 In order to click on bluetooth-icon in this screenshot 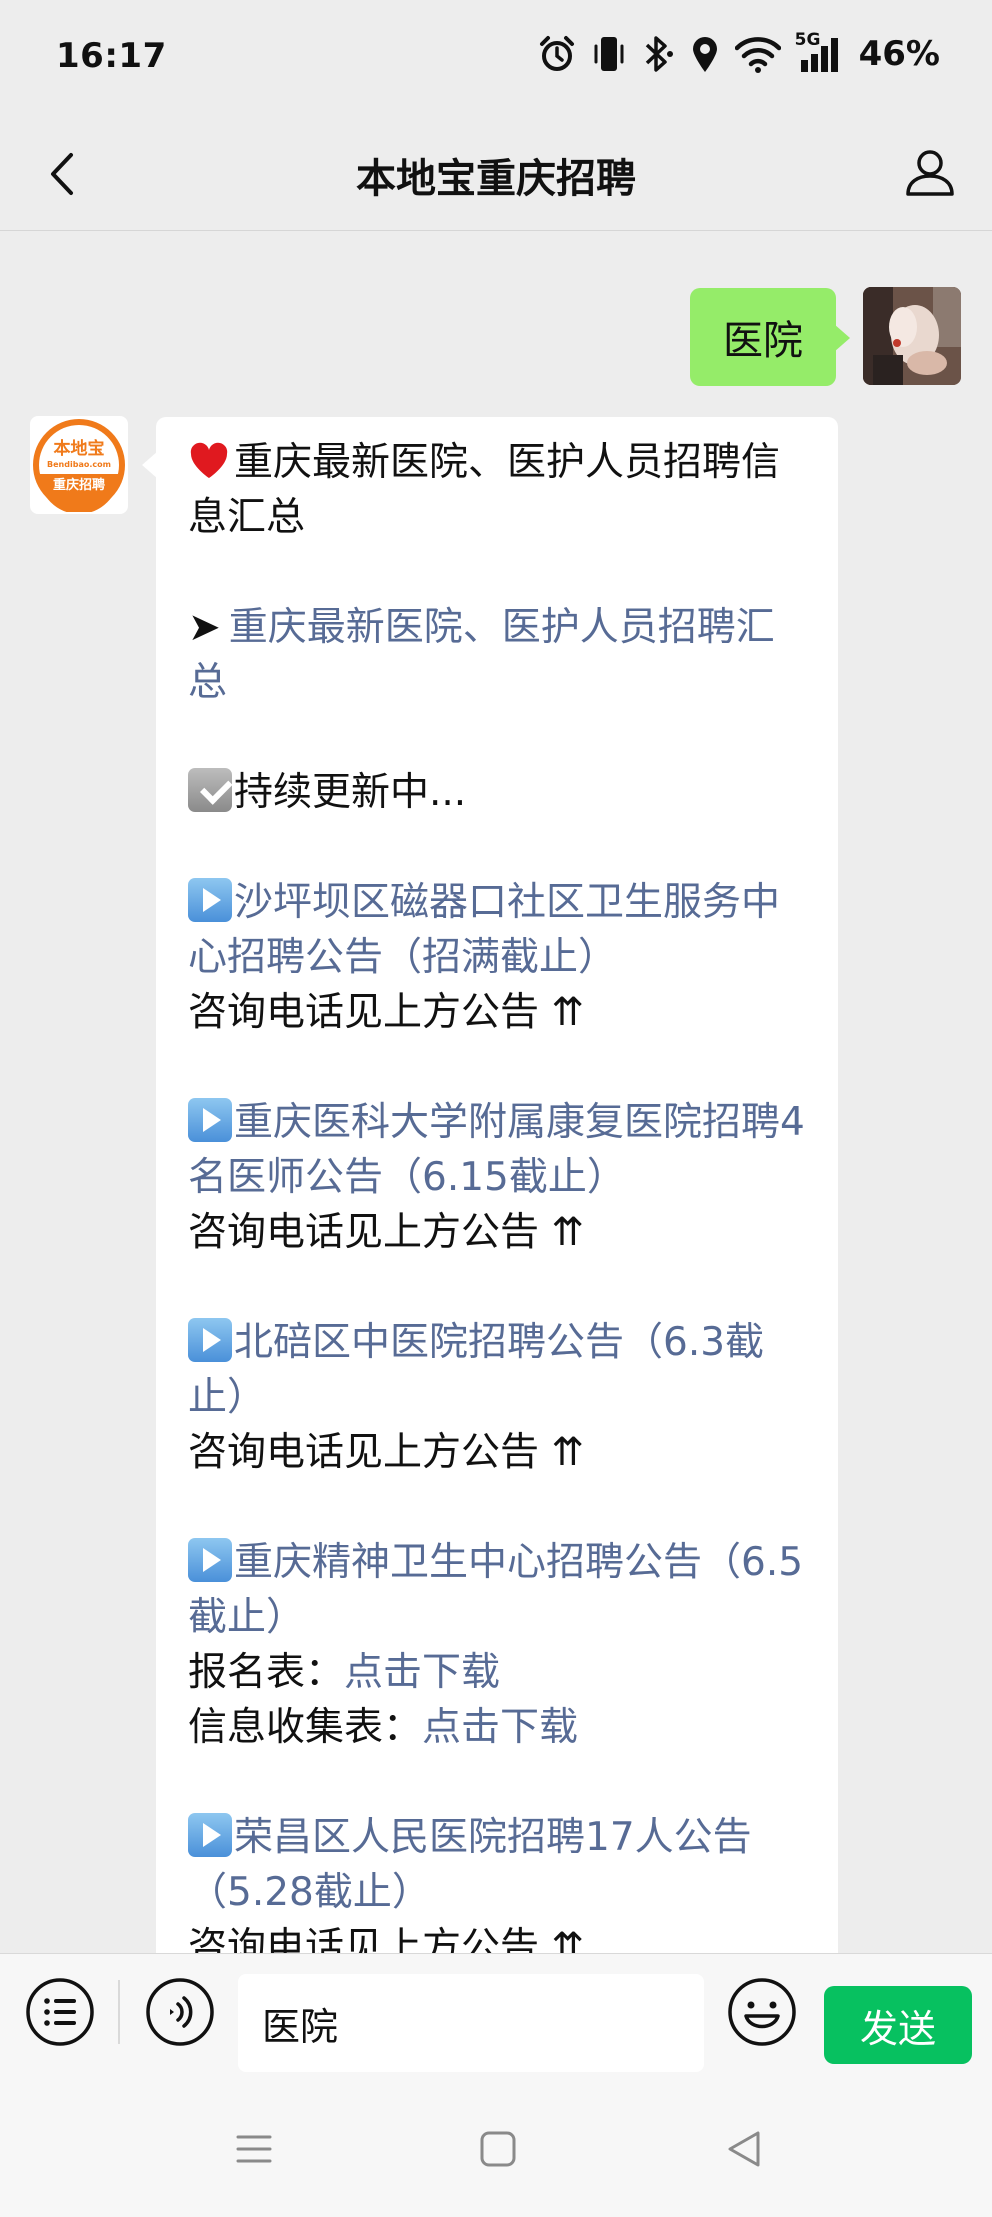, I will do `click(659, 54)`.